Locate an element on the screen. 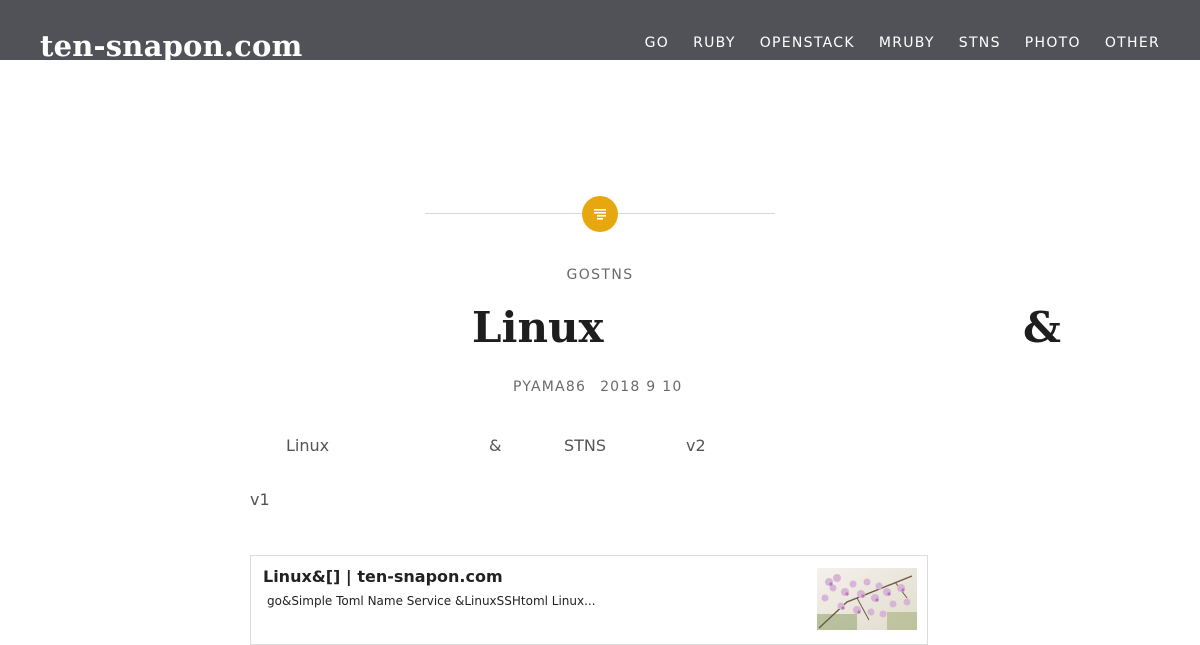  body-text-ampersand: & is located at coordinates (495, 445).